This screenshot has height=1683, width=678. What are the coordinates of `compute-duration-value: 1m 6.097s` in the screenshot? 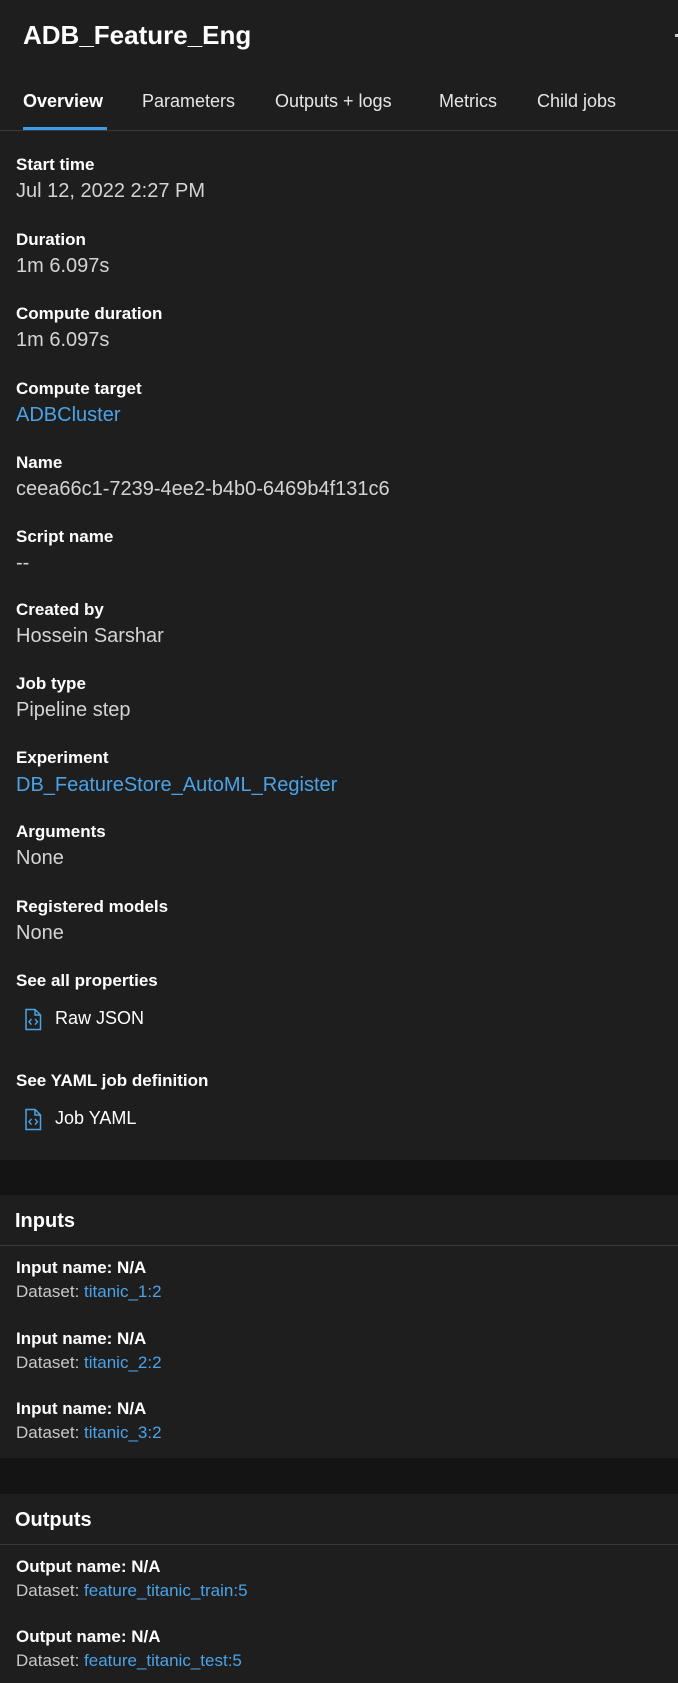 It's located at (63, 340).